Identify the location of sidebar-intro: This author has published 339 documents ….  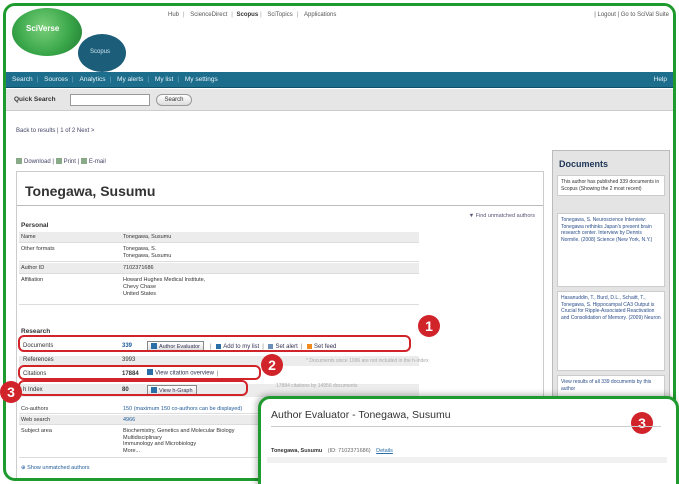
(611, 185).